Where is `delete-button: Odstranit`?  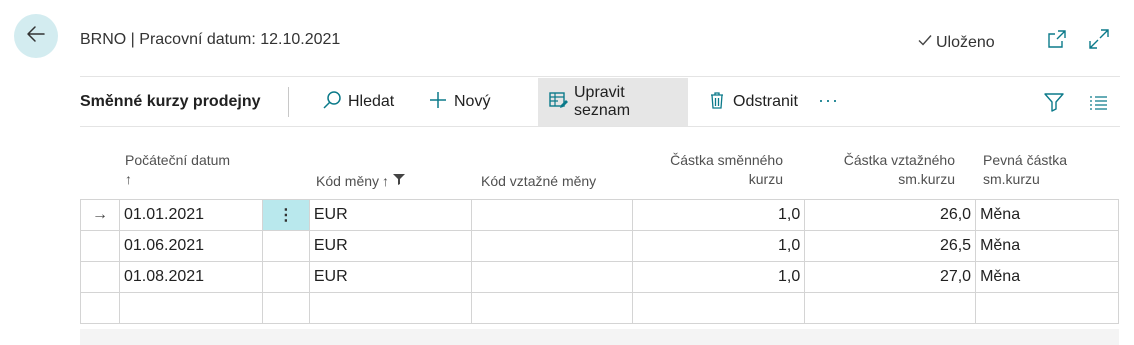
delete-button: Odstranit is located at coordinates (752, 102).